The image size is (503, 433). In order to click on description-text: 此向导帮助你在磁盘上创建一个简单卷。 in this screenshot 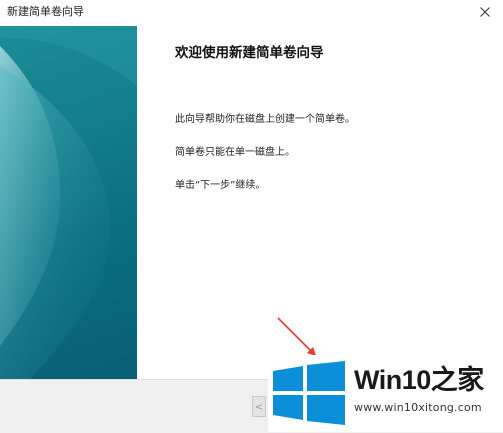, I will do `click(265, 119)`.